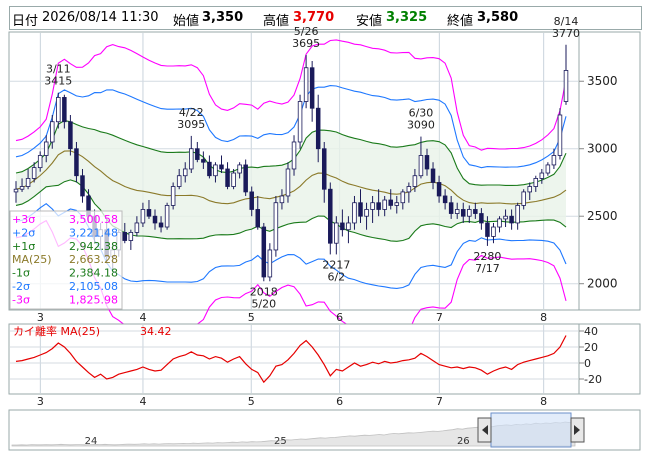  Describe the element at coordinates (40, 401) in the screenshot. I see `deviation-x-tick-label: 3` at that location.